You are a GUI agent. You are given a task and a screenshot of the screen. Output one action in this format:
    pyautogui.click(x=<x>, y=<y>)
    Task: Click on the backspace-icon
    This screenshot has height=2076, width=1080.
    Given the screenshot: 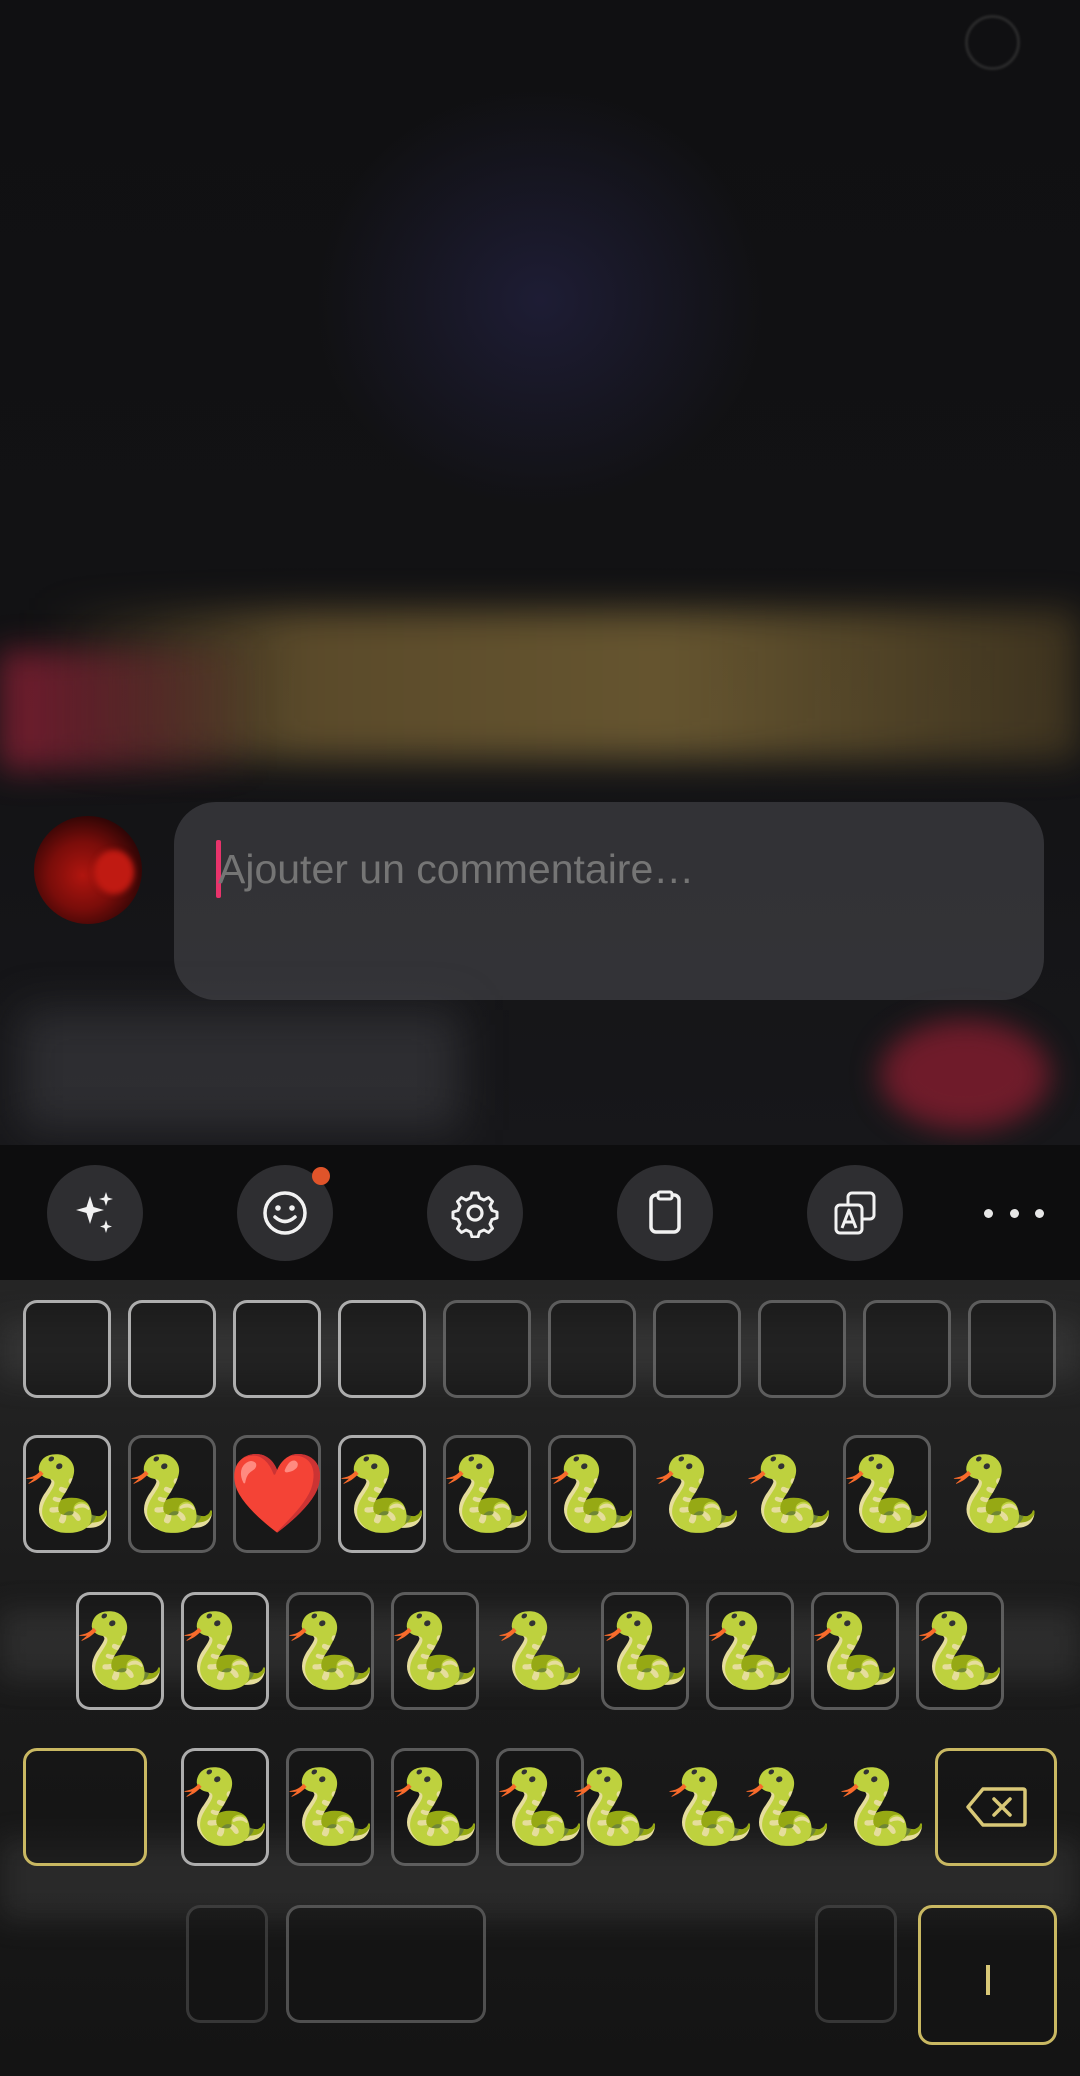 What is the action you would take?
    pyautogui.click(x=996, y=1807)
    